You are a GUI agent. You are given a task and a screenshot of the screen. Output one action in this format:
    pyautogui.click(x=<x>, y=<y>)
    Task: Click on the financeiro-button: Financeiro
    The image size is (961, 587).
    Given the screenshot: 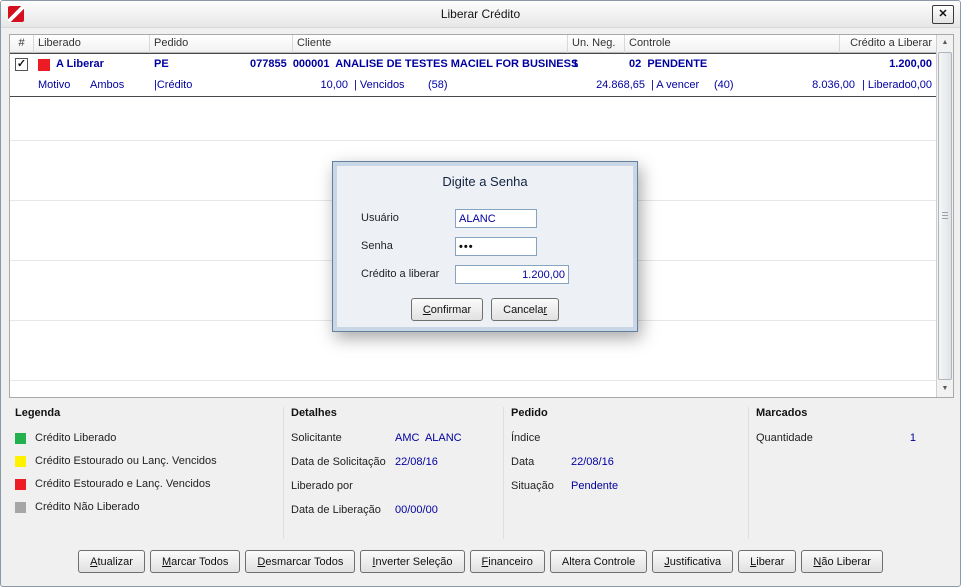 What is the action you would take?
    pyautogui.click(x=507, y=561)
    